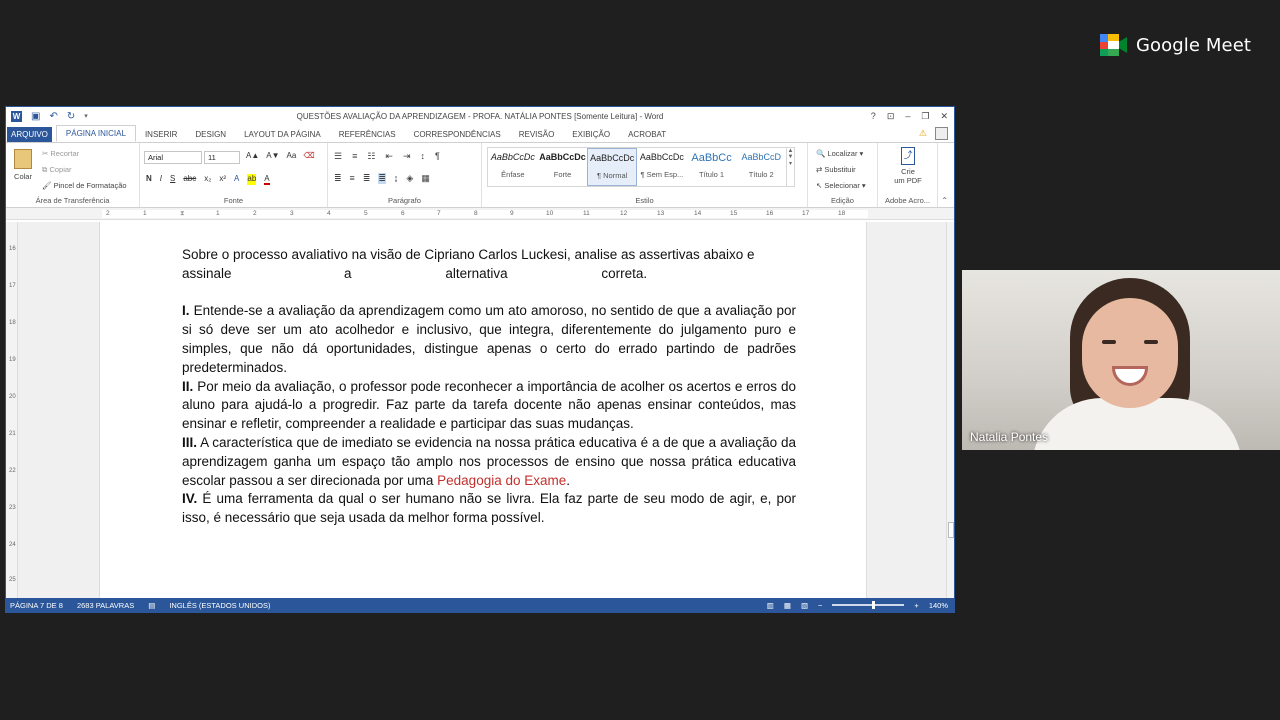  What do you see at coordinates (172, 179) in the screenshot?
I see `underline-button: S` at bounding box center [172, 179].